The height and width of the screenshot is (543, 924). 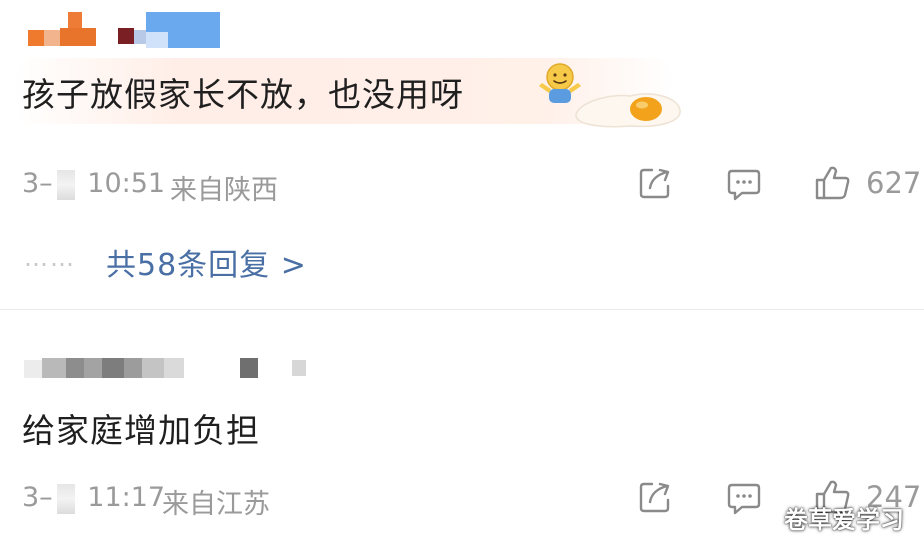 I want to click on like-icon, so click(x=833, y=183).